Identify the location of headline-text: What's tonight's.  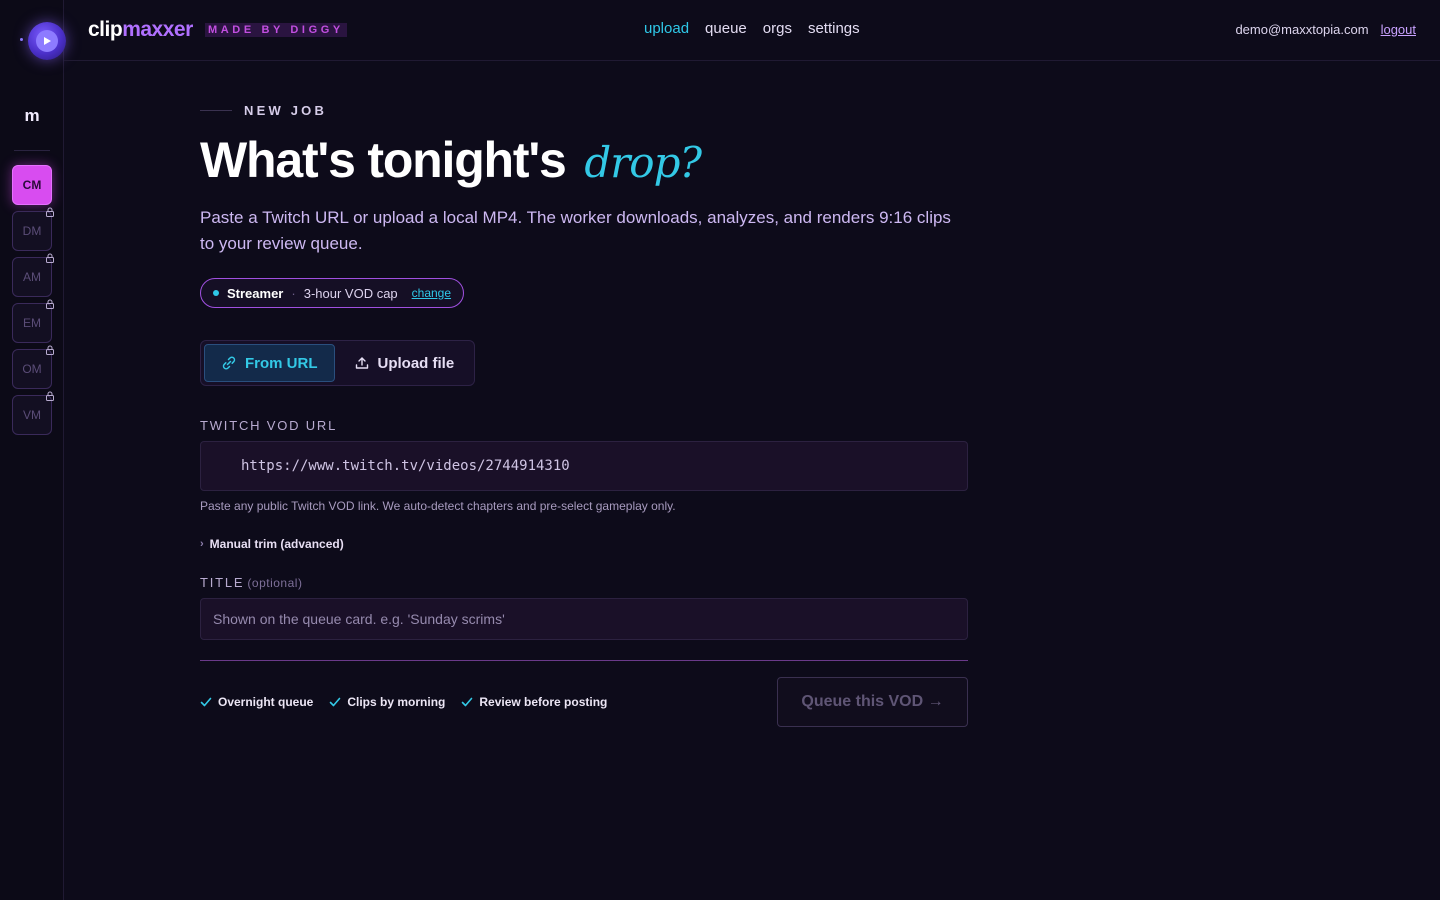
(383, 160).